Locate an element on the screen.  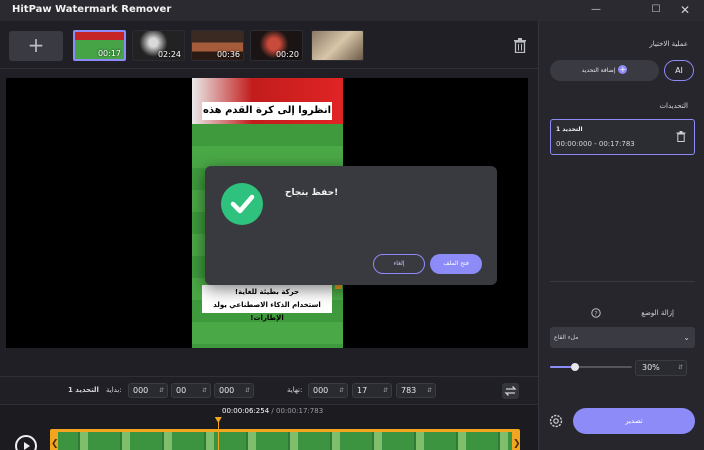
start-seconds-input: 00 ⇵ is located at coordinates (191, 390).